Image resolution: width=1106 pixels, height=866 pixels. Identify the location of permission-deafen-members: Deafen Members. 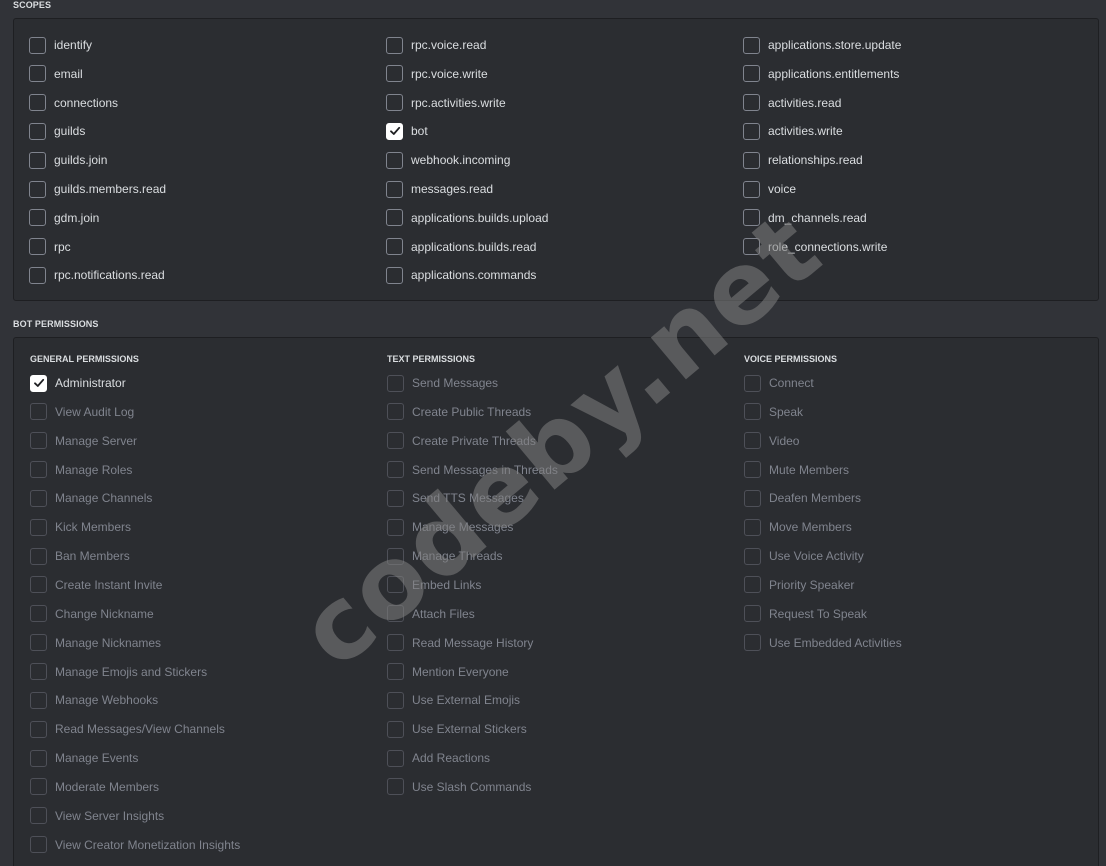
(802, 498).